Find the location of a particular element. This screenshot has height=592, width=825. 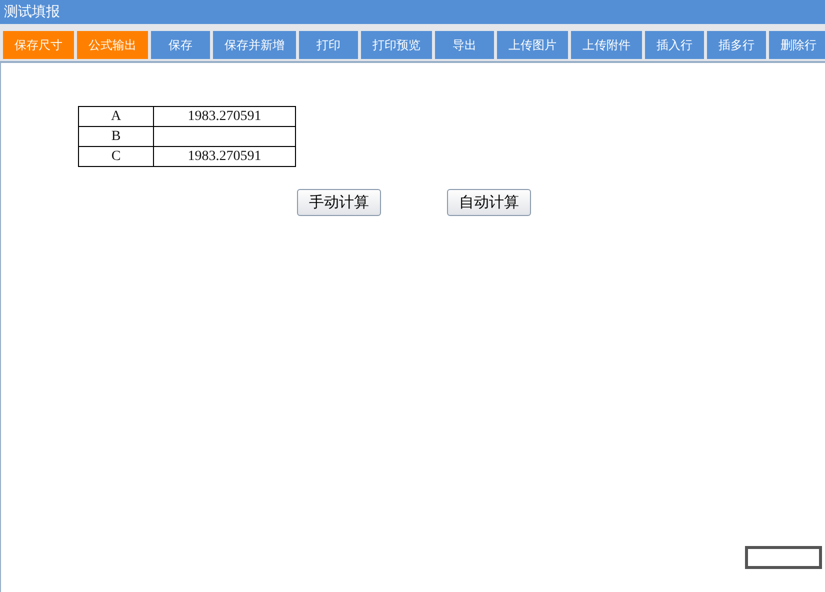

toolbar-button: 打印预览 is located at coordinates (396, 45).